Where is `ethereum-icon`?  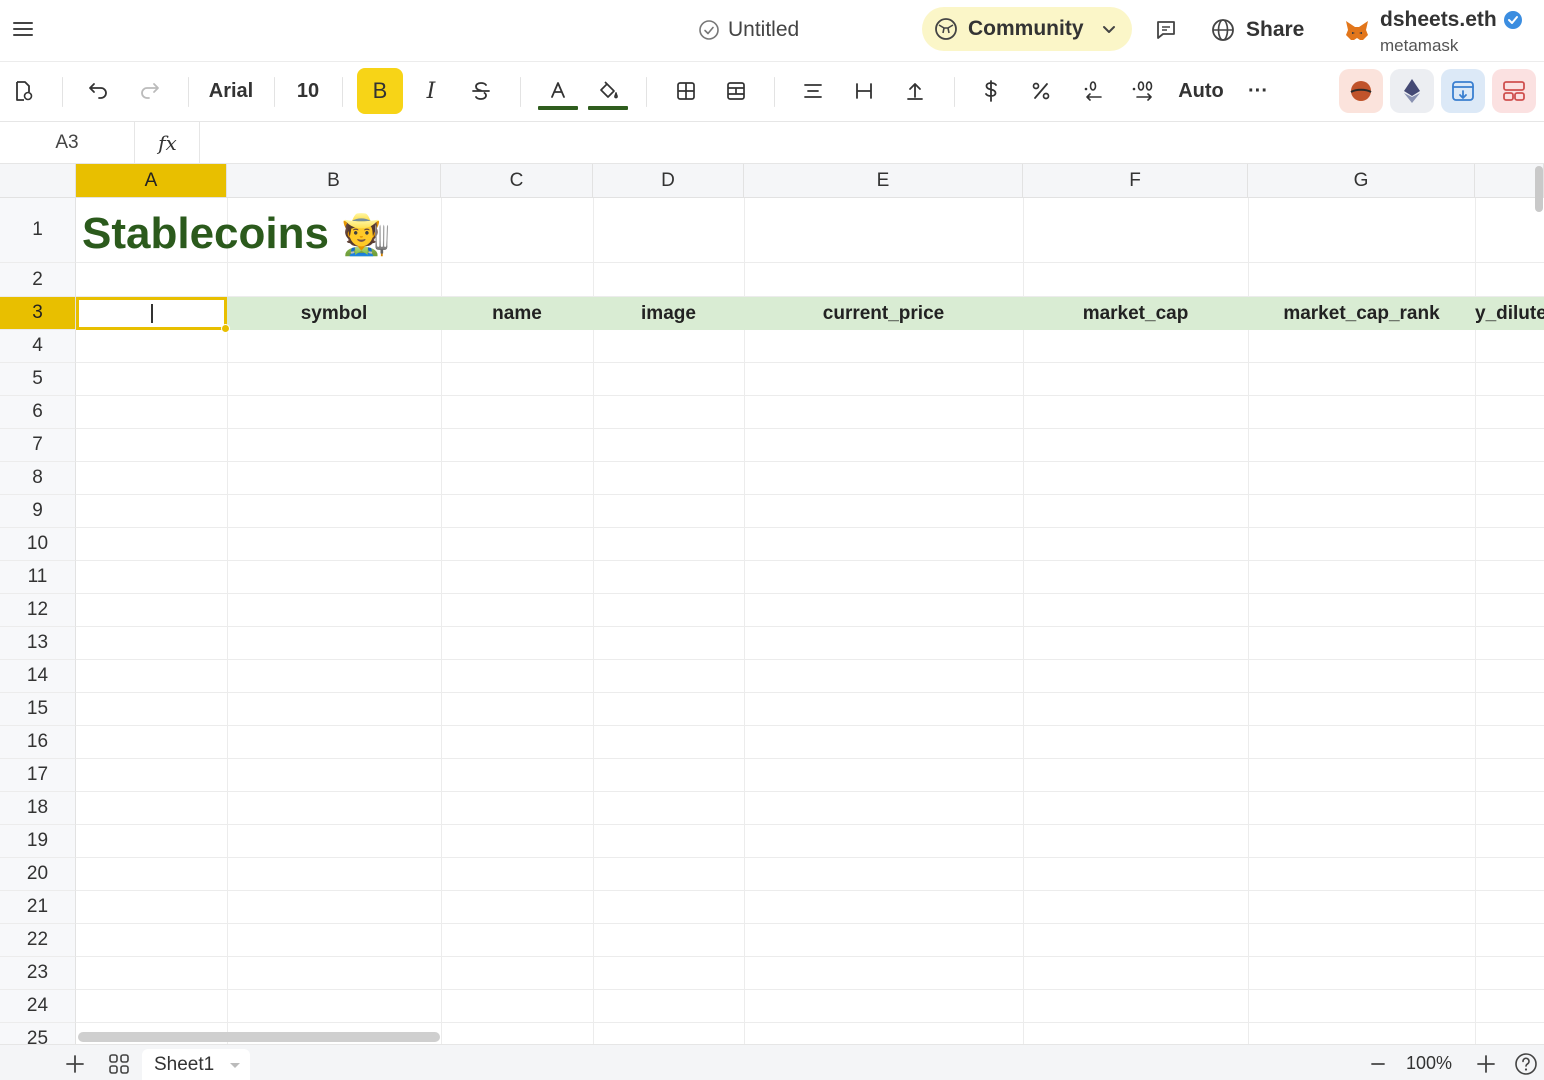
ethereum-icon is located at coordinates (1412, 91).